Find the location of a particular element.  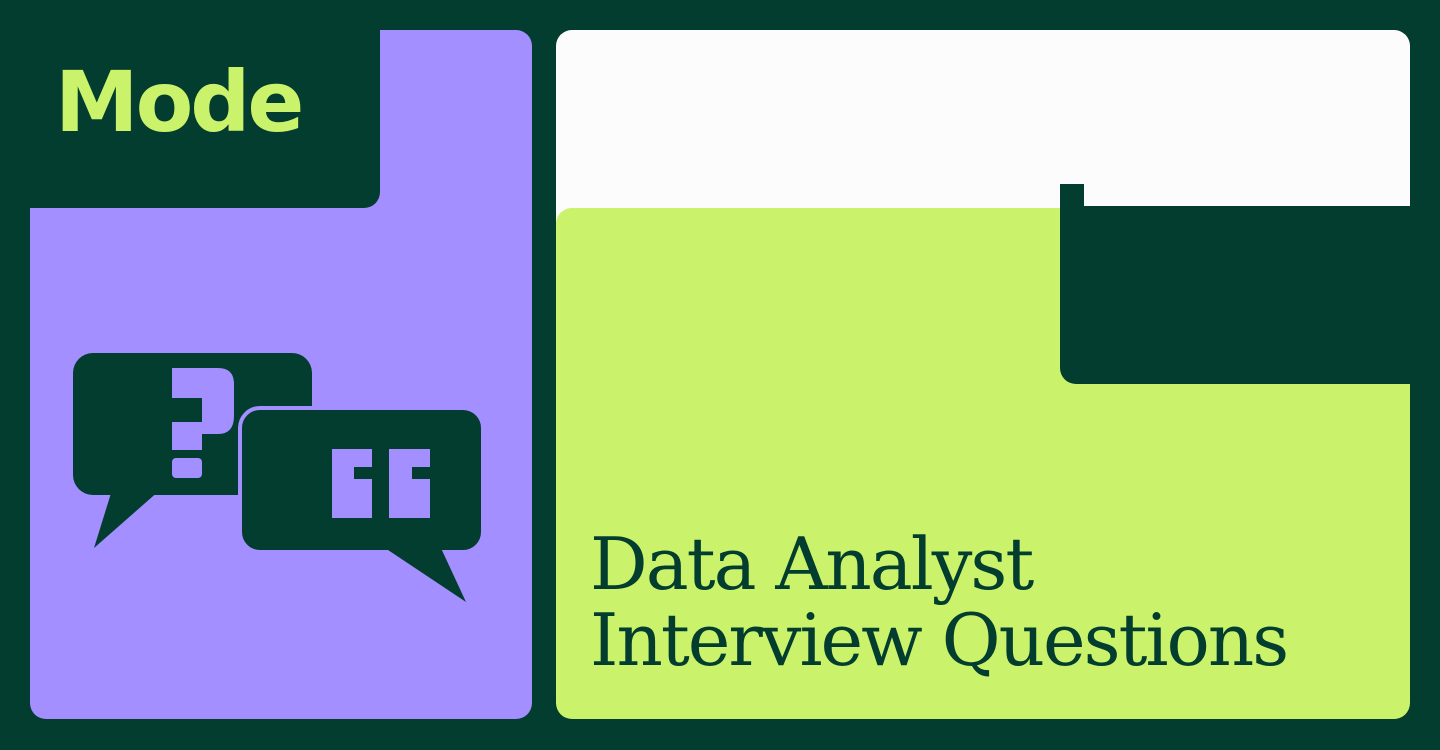

lime-panel-notch is located at coordinates (1236, 295).